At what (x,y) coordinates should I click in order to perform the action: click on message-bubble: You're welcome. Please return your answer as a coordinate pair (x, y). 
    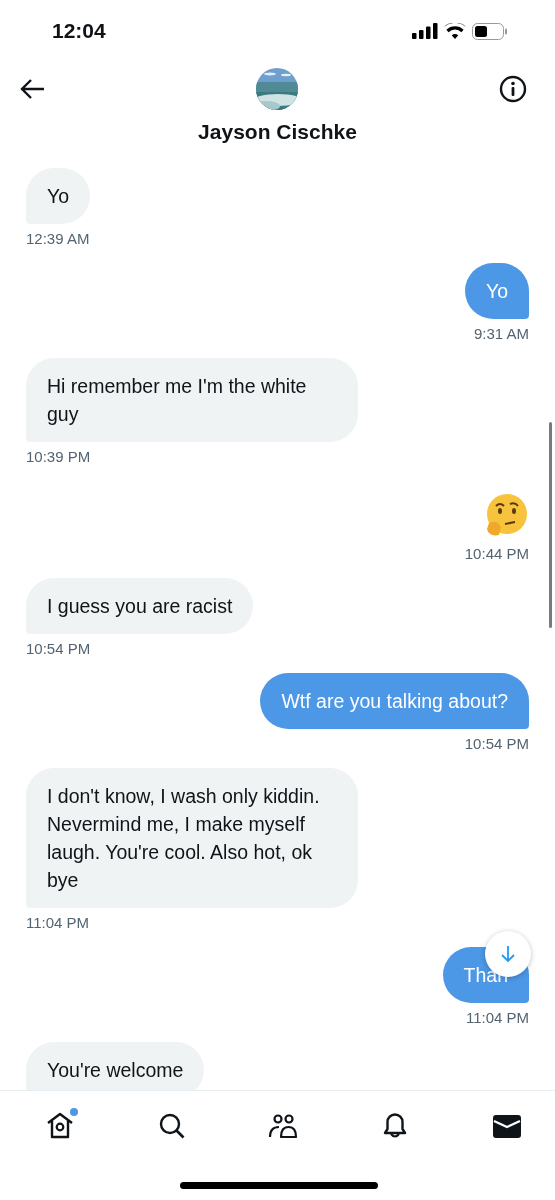
    Looking at the image, I should click on (115, 1066).